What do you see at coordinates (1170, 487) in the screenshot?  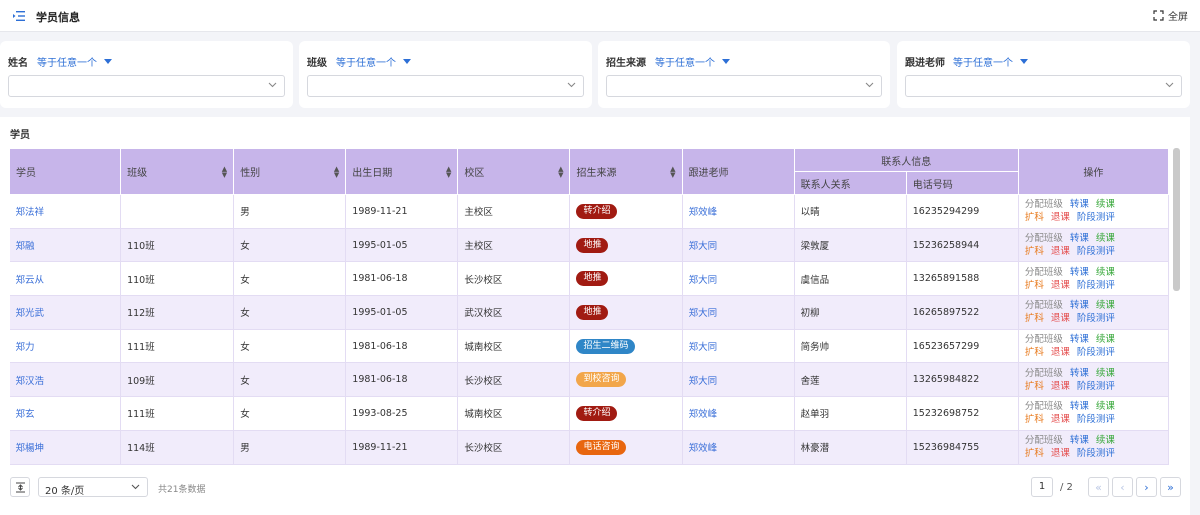 I see `last-page-button: »` at bounding box center [1170, 487].